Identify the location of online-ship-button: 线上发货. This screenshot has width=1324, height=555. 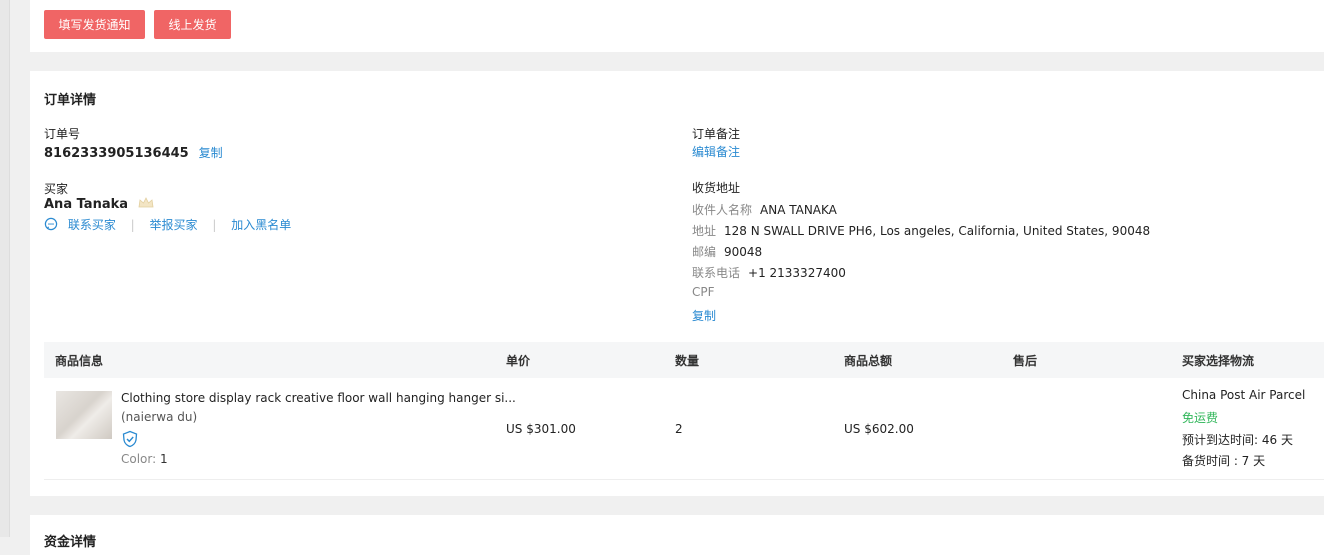
(192, 24).